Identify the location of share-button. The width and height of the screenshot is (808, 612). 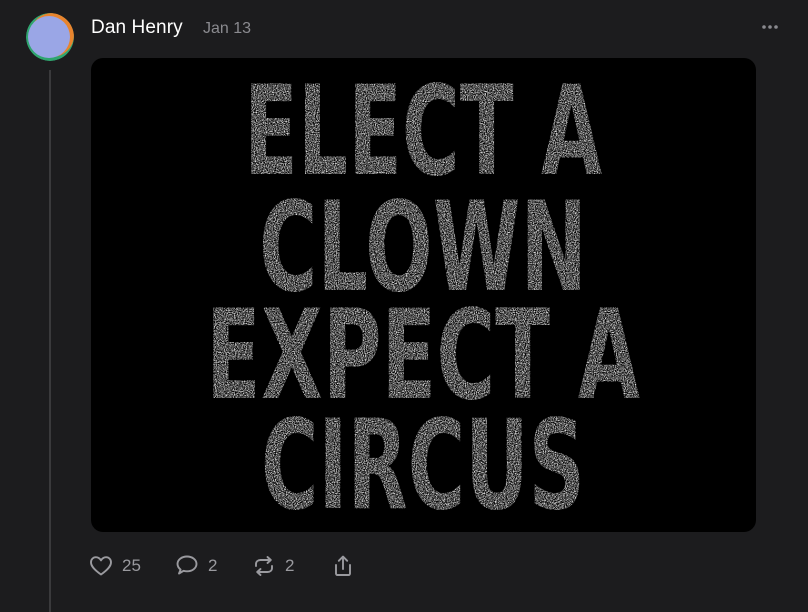
(343, 566).